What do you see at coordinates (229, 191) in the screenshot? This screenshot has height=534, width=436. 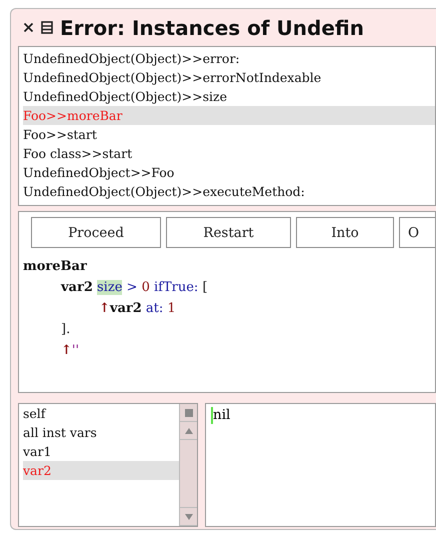 I see `stack-frame: UndefinedObject(Object)>>executeMethod:` at bounding box center [229, 191].